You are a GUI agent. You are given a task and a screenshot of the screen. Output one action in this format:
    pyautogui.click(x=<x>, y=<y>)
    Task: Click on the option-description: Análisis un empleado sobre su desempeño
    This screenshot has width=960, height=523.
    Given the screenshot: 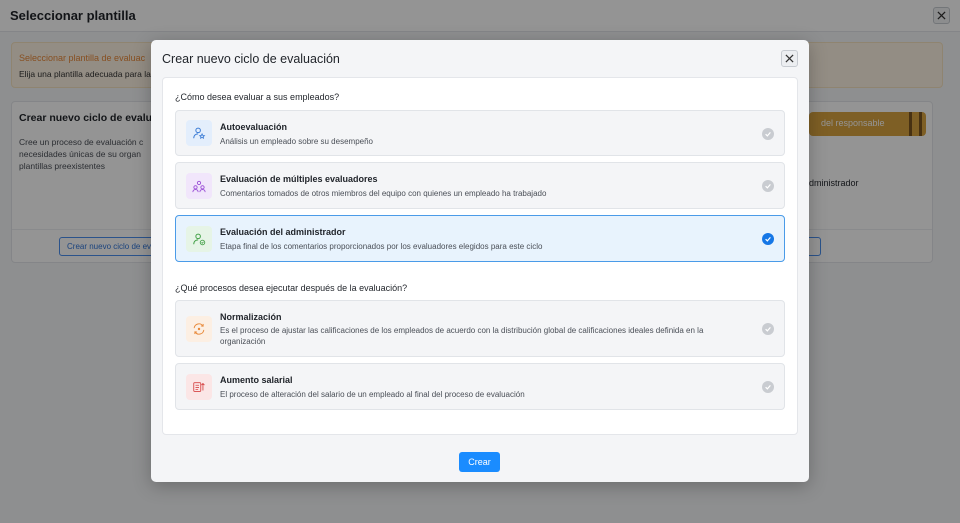 What is the action you would take?
    pyautogui.click(x=296, y=141)
    